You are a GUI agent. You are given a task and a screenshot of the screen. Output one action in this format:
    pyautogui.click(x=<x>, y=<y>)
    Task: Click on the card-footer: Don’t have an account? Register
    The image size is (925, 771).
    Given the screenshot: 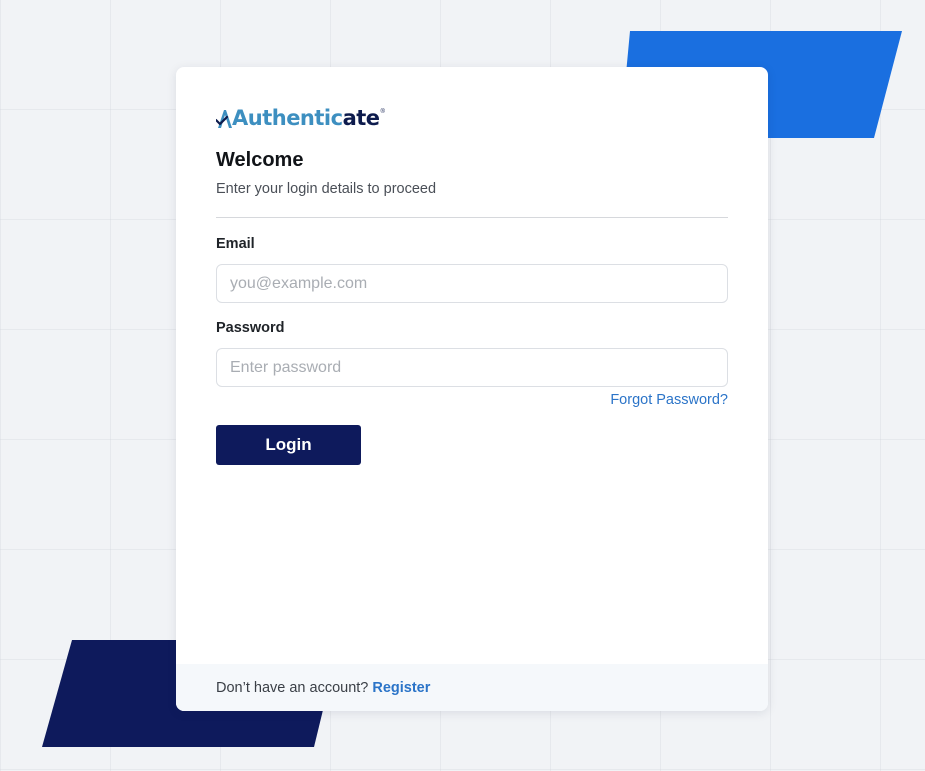 What is the action you would take?
    pyautogui.click(x=472, y=687)
    